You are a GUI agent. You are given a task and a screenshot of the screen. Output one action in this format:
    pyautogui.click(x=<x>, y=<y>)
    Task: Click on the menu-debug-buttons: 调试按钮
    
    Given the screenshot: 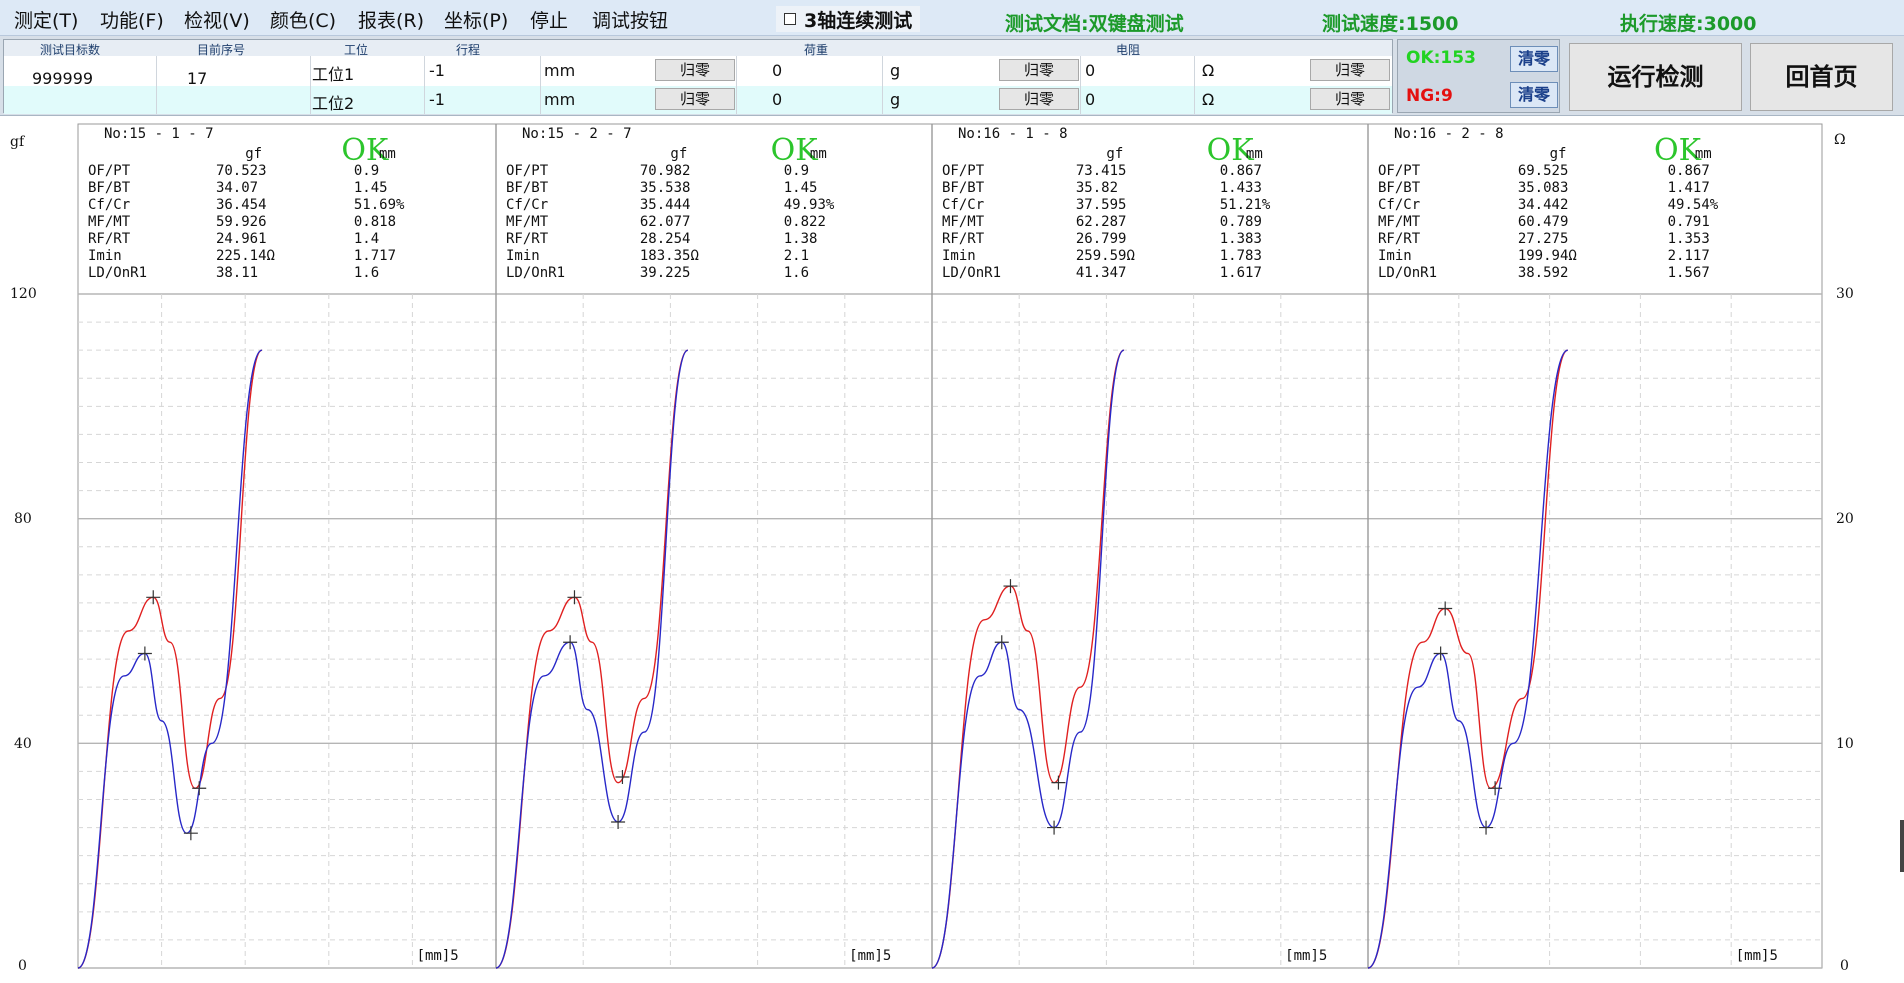 What is the action you would take?
    pyautogui.click(x=630, y=19)
    